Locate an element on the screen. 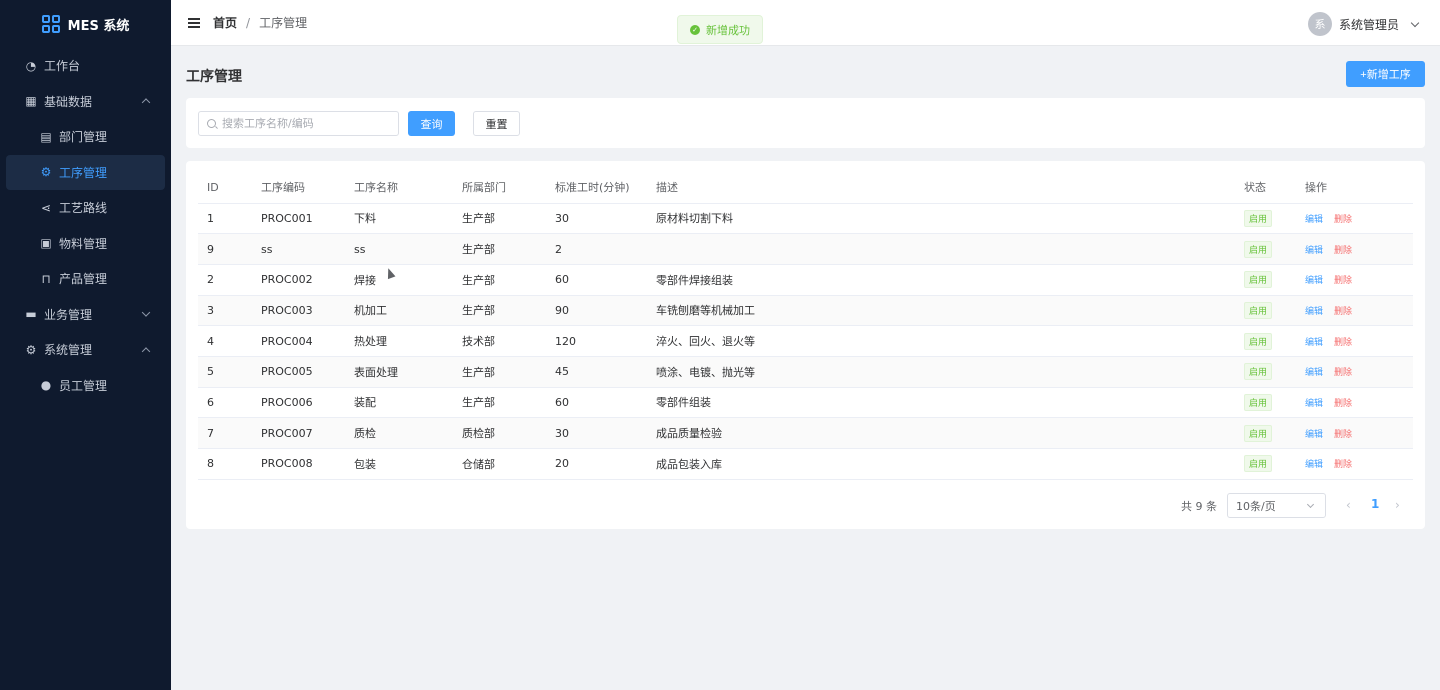 The height and width of the screenshot is (690, 1440). chevron-down-icon is located at coordinates (1415, 22).